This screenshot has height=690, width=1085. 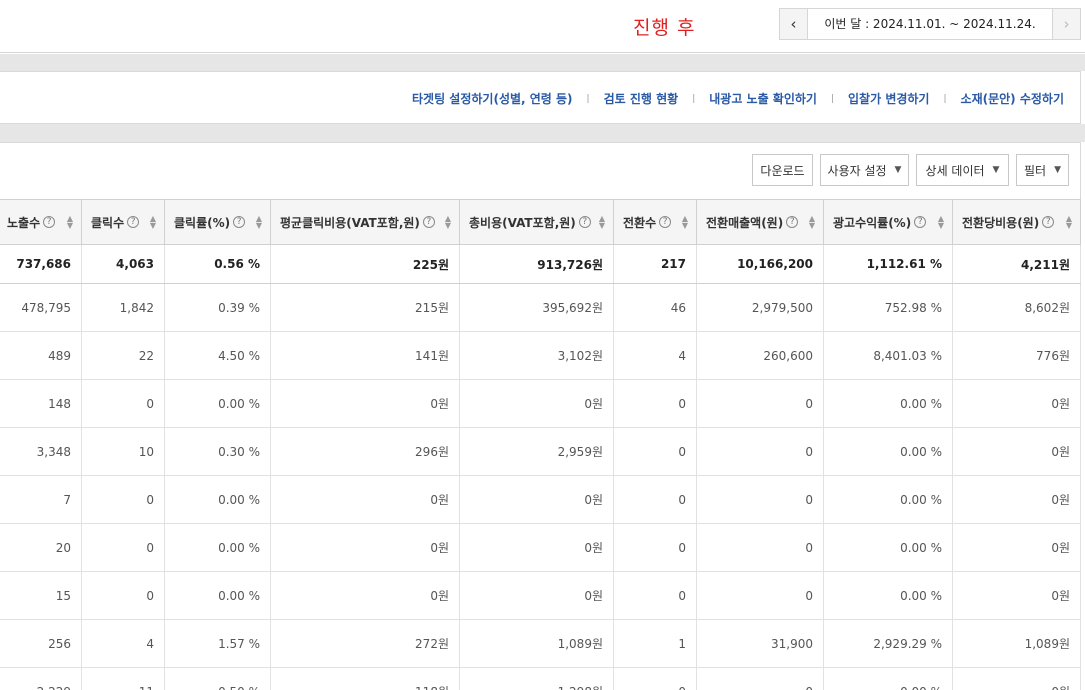 I want to click on table-cell: 215원, so click(x=365, y=307).